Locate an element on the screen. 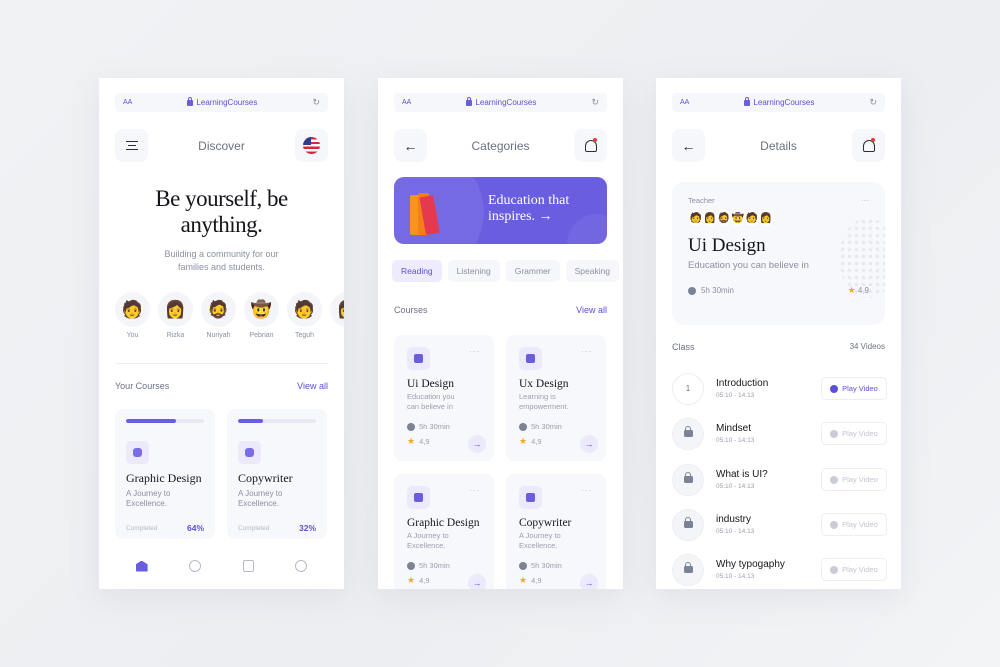  people-list: 🧑You 👩Rizka 🧔Nuriyah 🤠Pebrian 🧑Teguh 👩R is located at coordinates (229, 315).